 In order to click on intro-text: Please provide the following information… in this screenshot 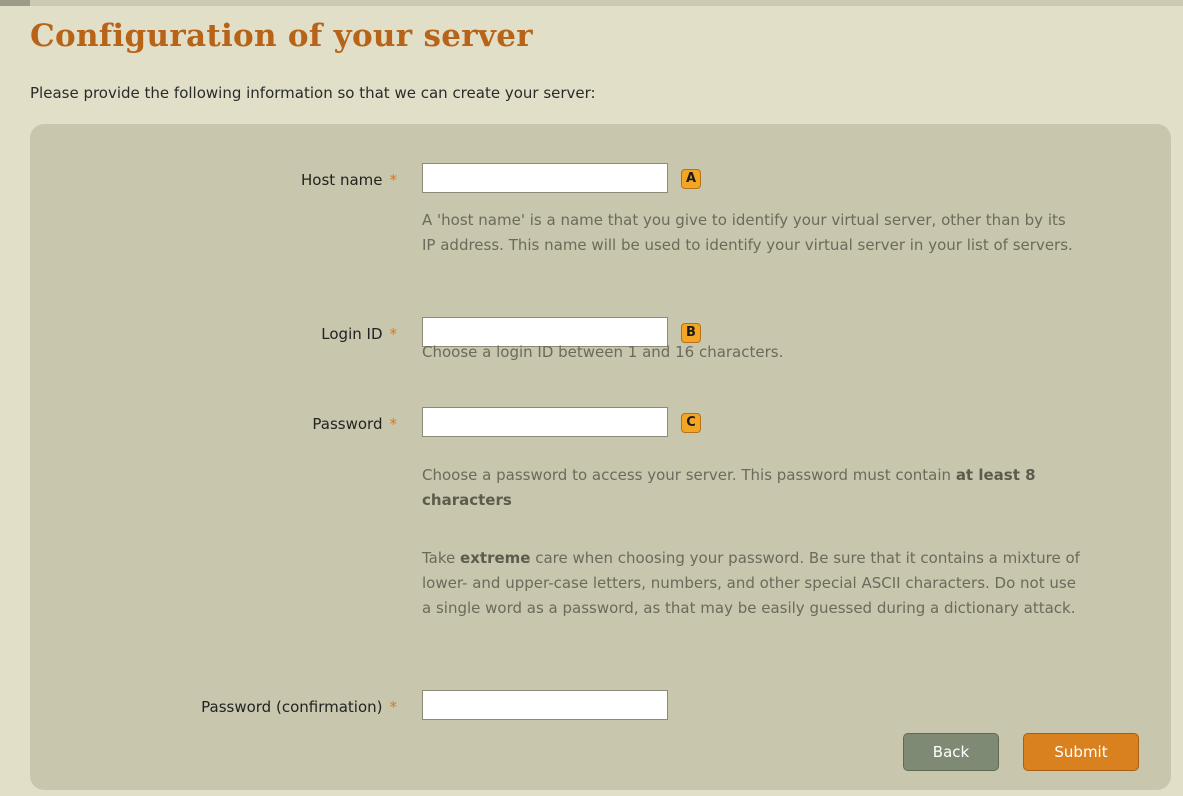, I will do `click(313, 93)`.